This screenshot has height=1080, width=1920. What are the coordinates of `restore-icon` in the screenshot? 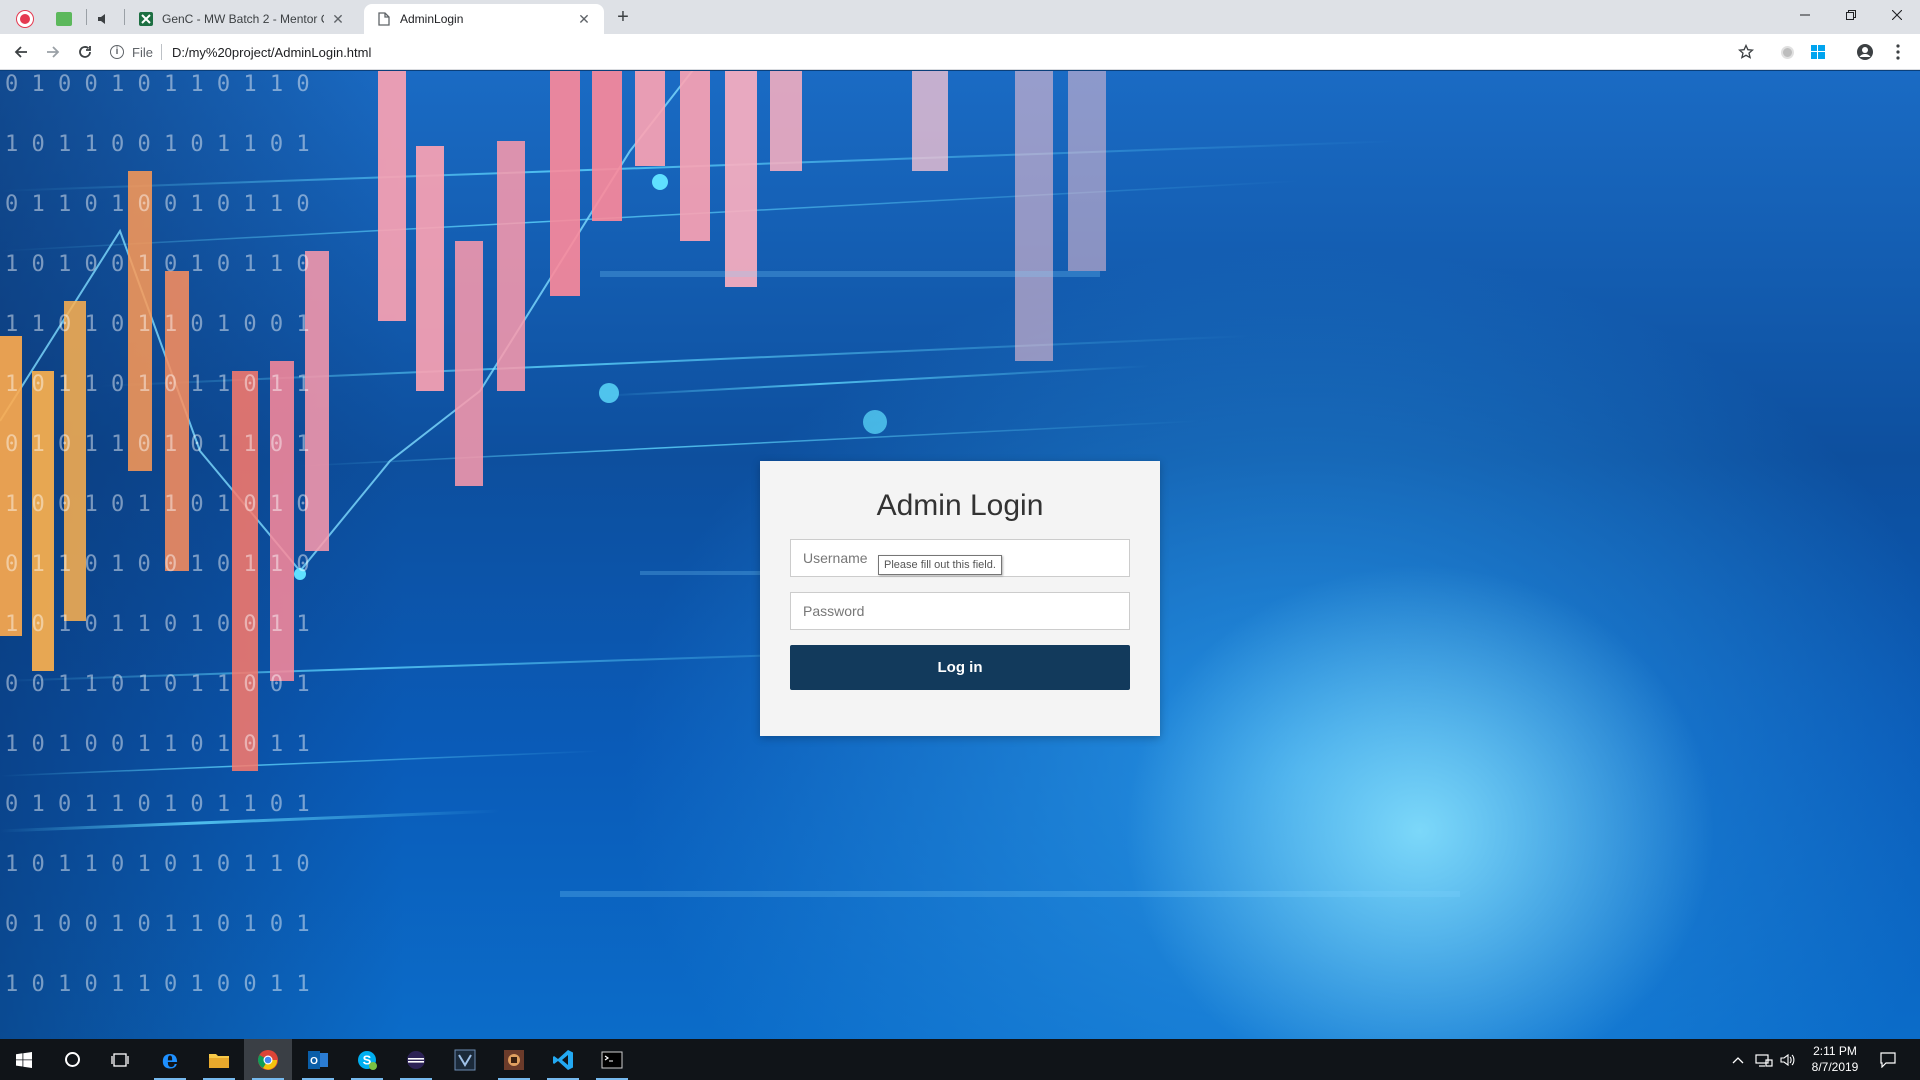 It's located at (1851, 15).